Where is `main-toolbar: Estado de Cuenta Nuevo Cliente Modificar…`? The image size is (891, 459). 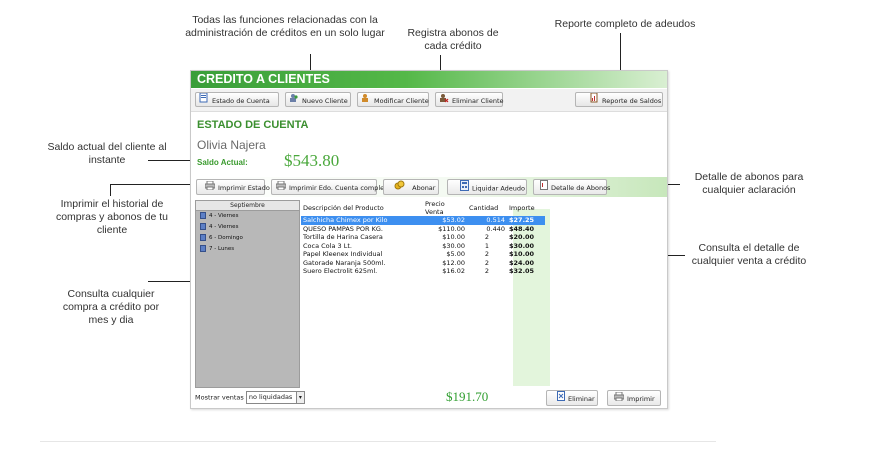
main-toolbar: Estado de Cuenta Nuevo Cliente Modificar… is located at coordinates (429, 100).